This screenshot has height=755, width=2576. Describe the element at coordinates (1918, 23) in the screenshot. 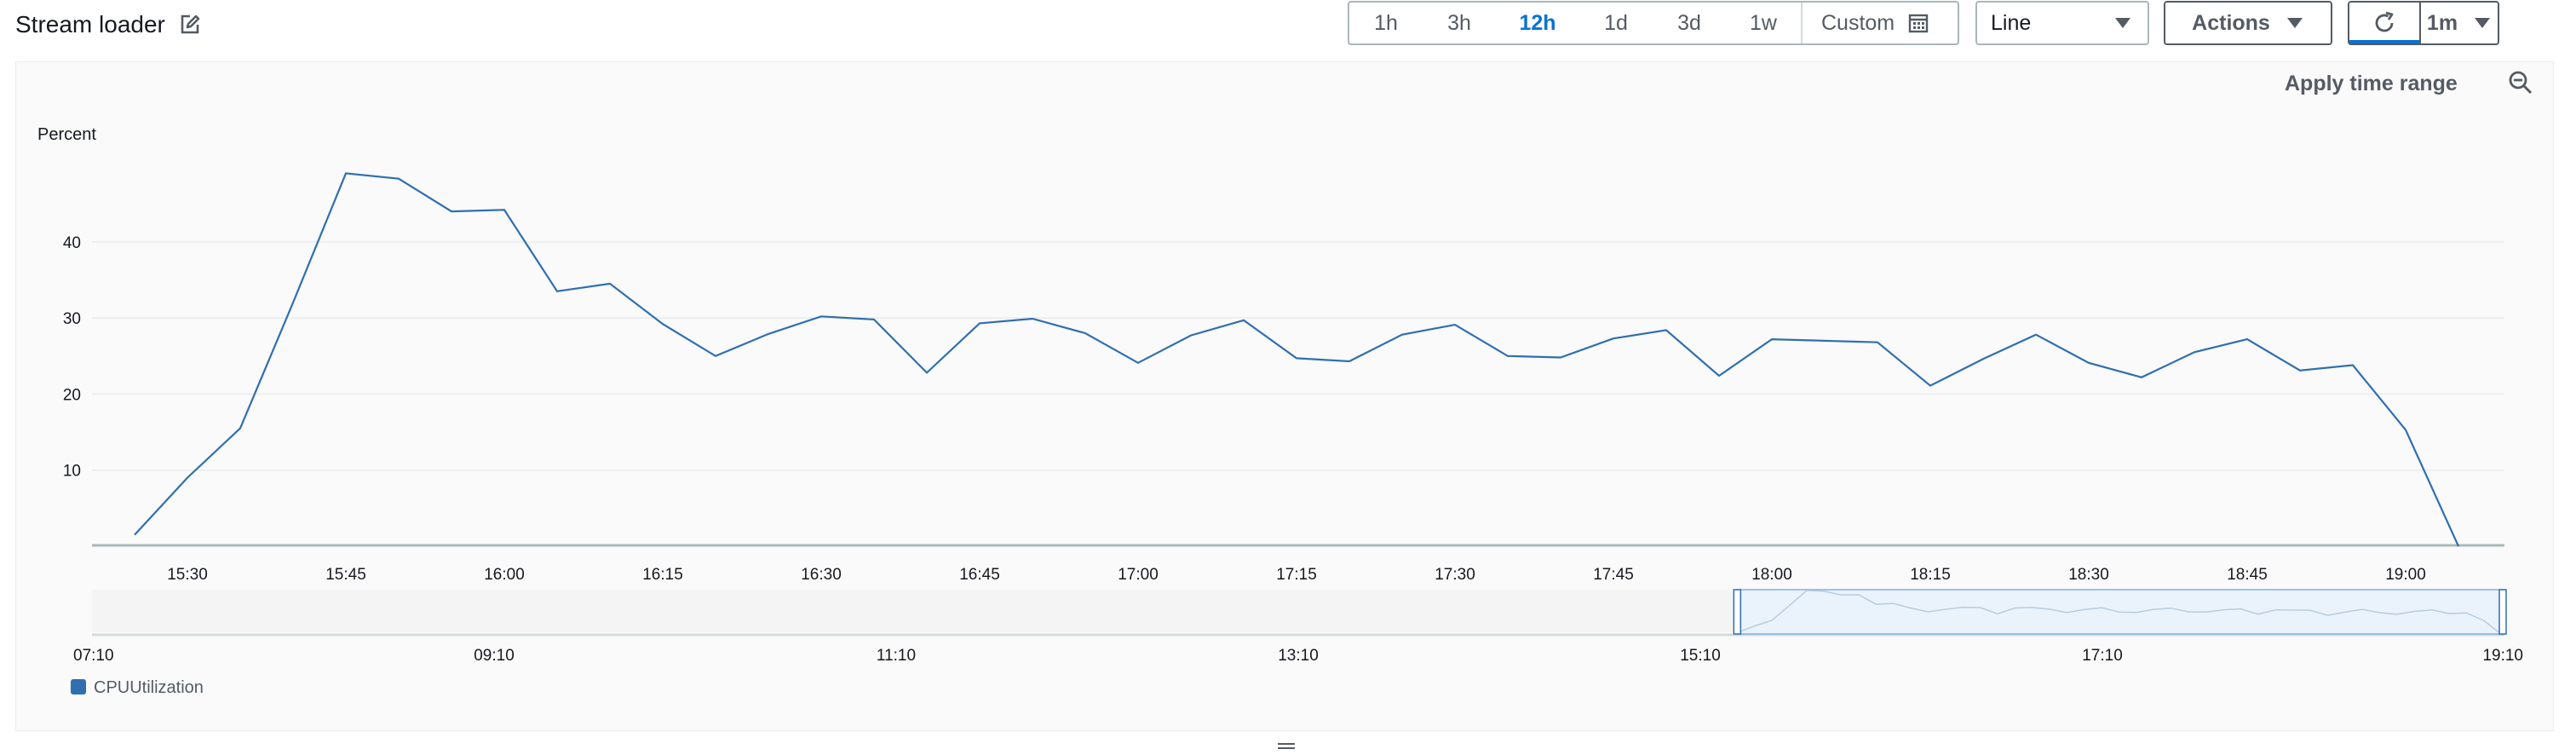

I see `calendar-icon` at that location.